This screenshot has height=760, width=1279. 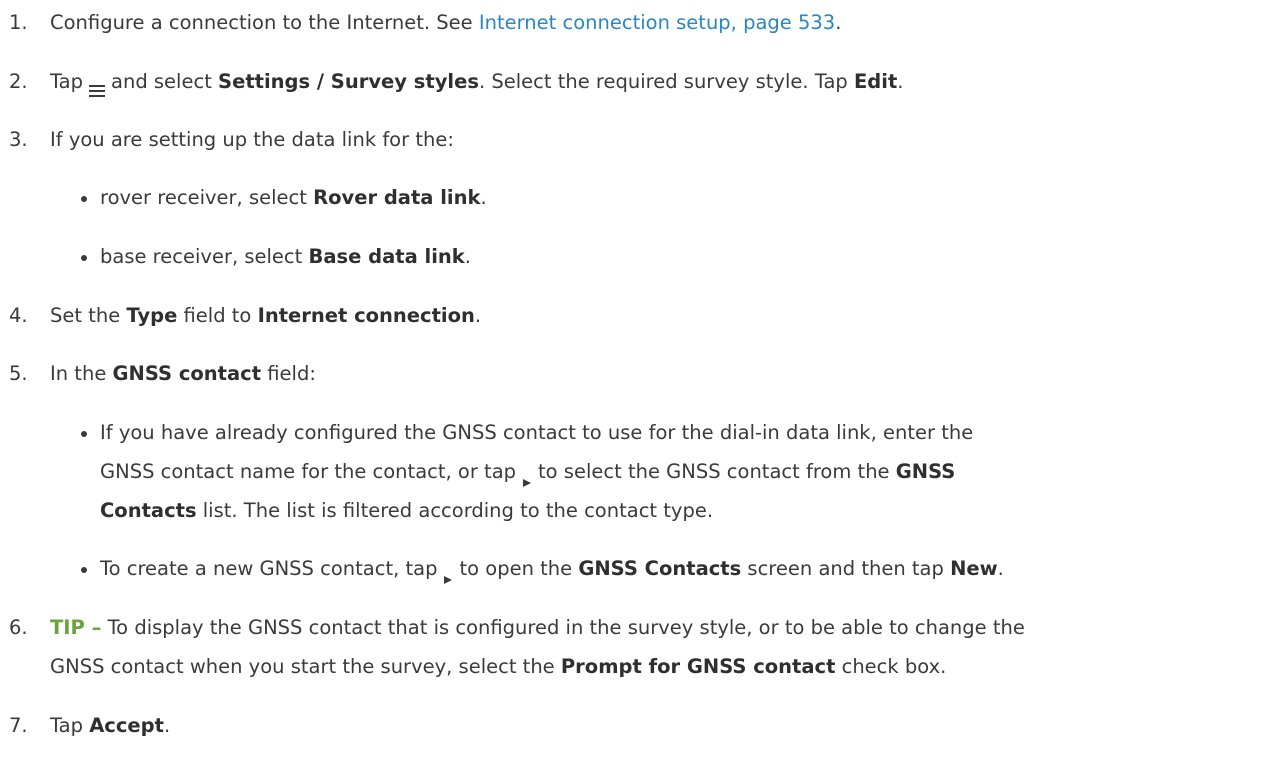 I want to click on type-label: Type, so click(x=152, y=315).